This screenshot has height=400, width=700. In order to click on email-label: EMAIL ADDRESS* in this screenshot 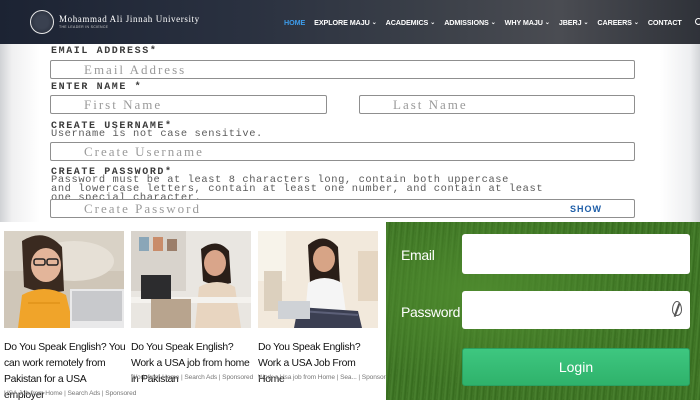, I will do `click(104, 51)`.